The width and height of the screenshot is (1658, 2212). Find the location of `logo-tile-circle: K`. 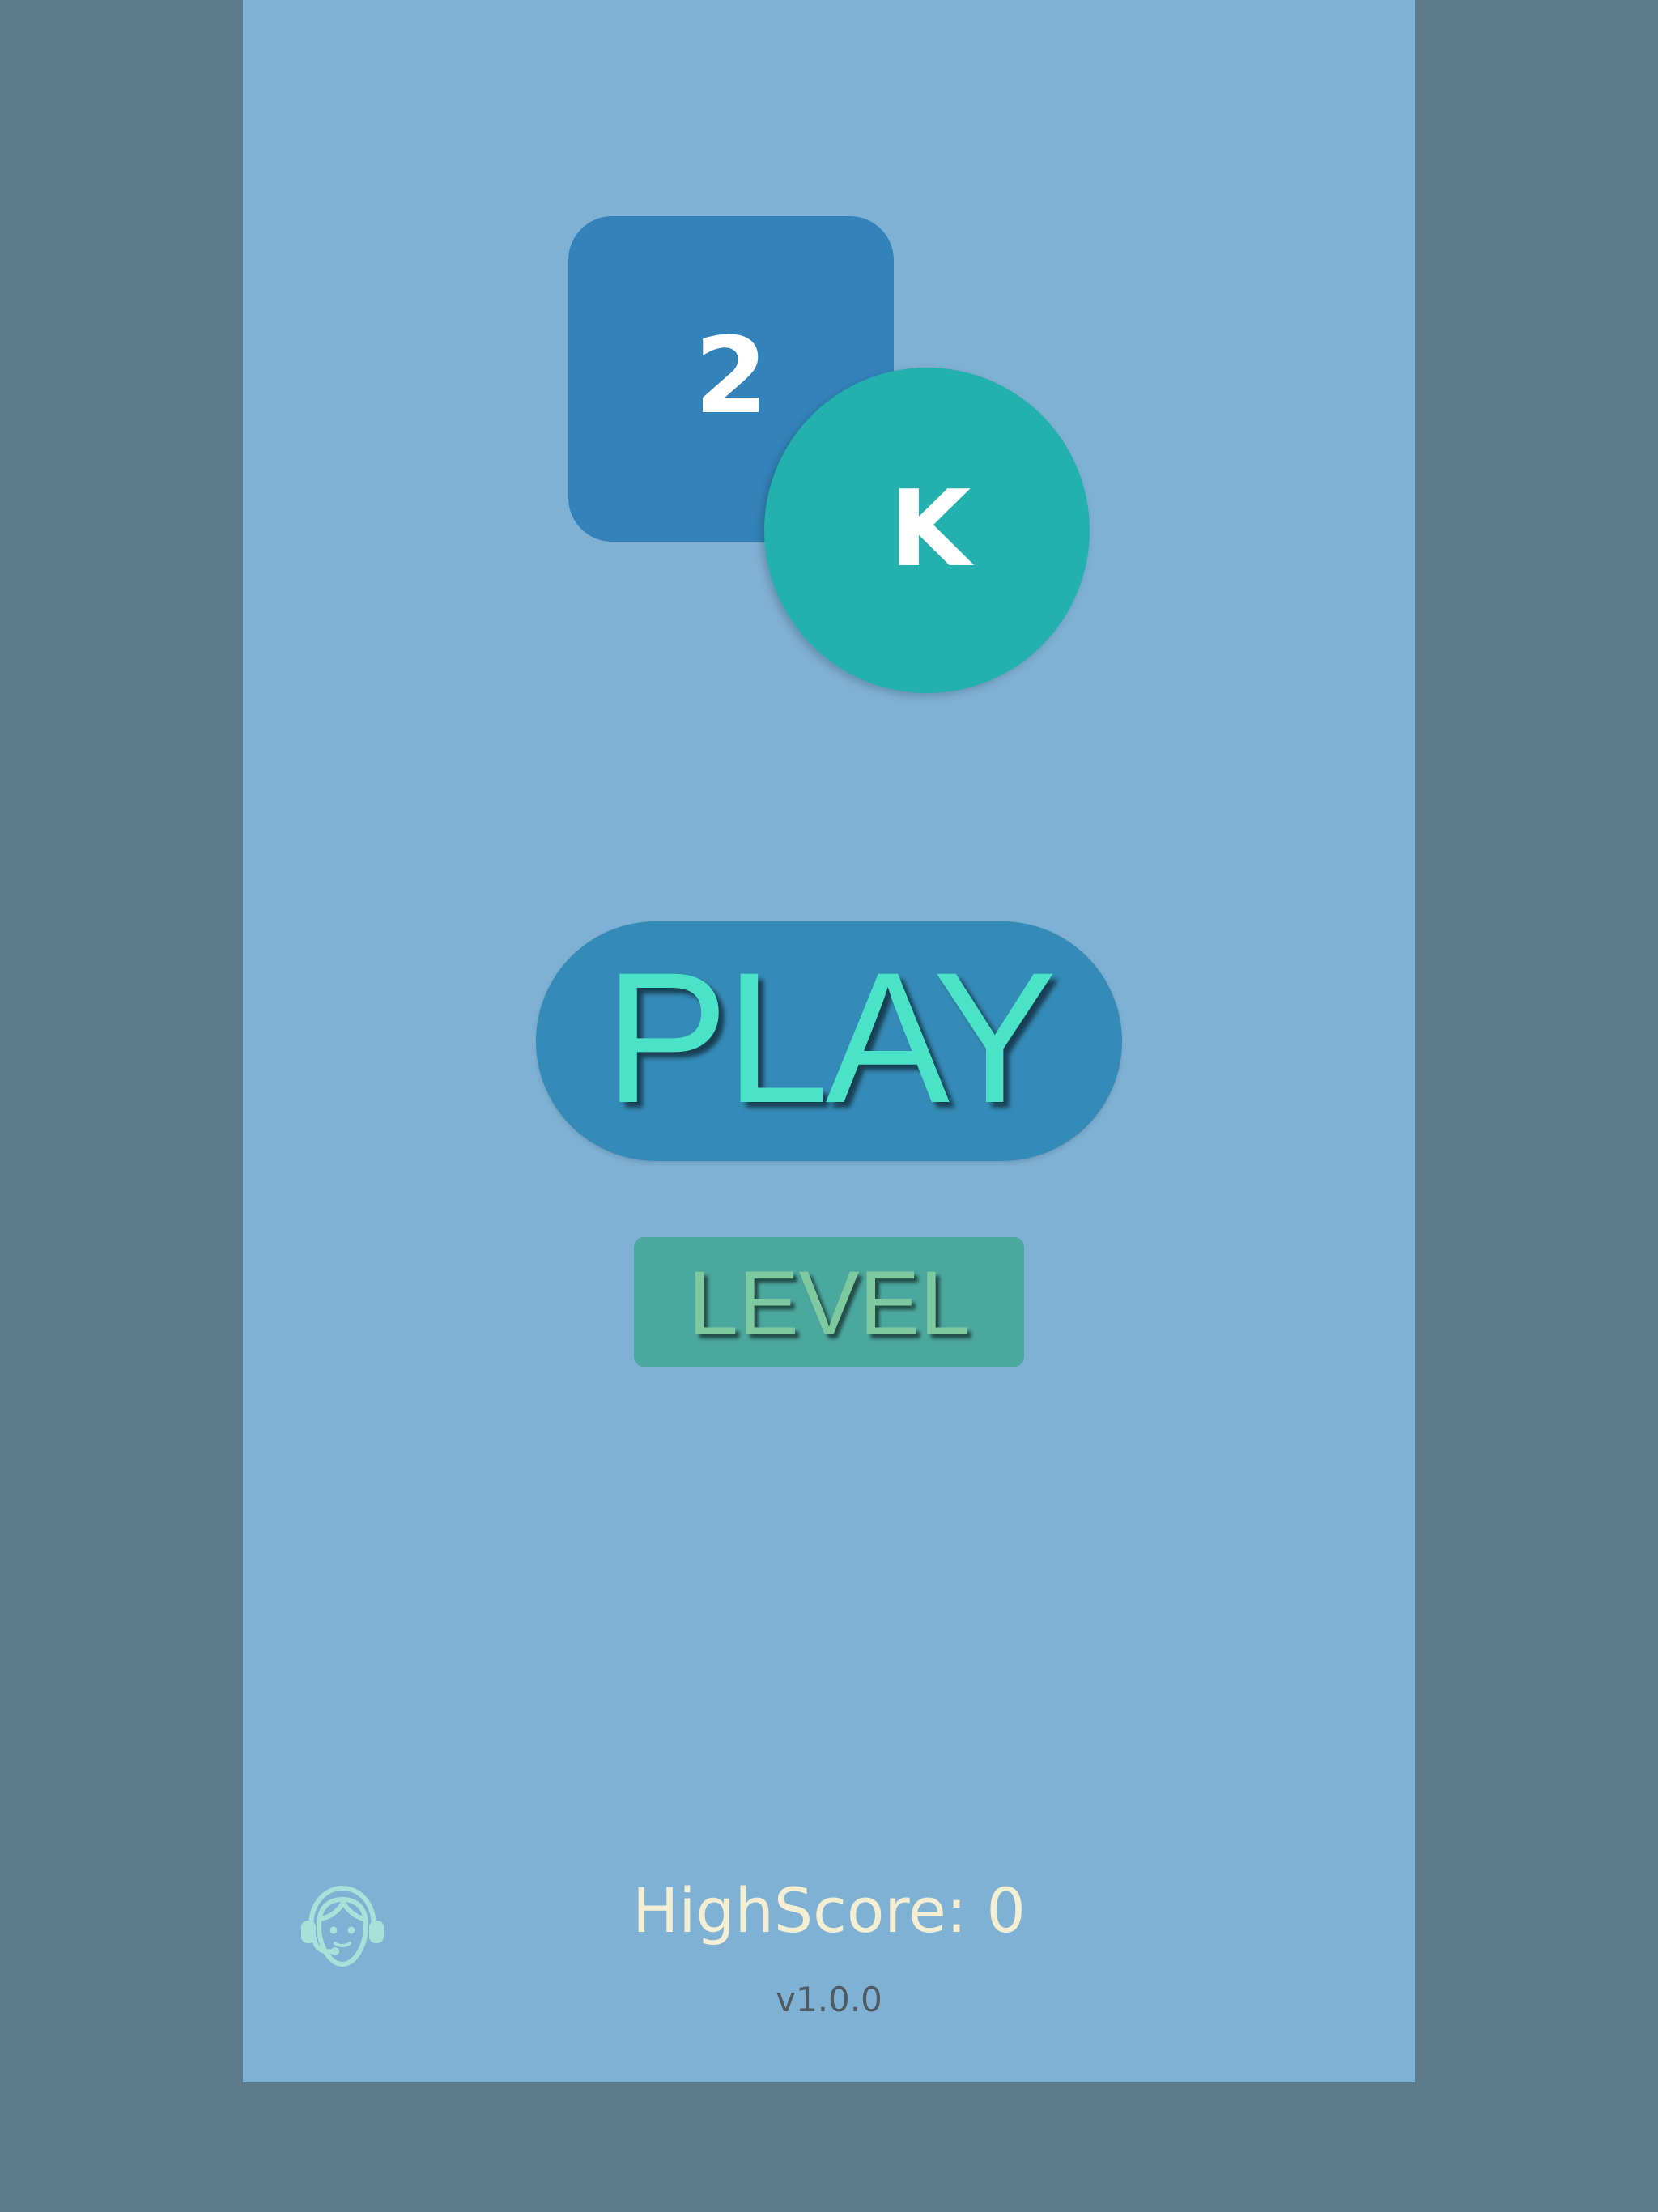

logo-tile-circle: K is located at coordinates (927, 531).